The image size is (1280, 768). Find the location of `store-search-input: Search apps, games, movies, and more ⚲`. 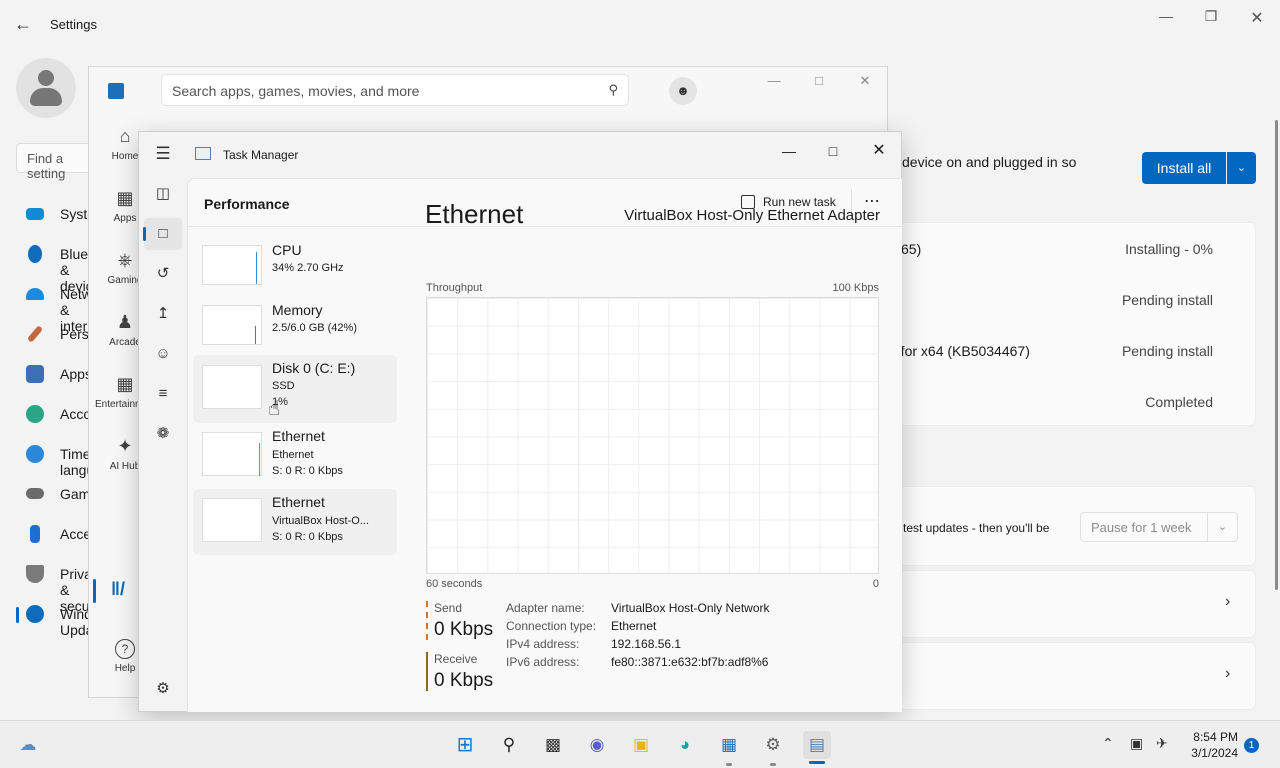

store-search-input: Search apps, games, movies, and more ⚲ is located at coordinates (395, 90).